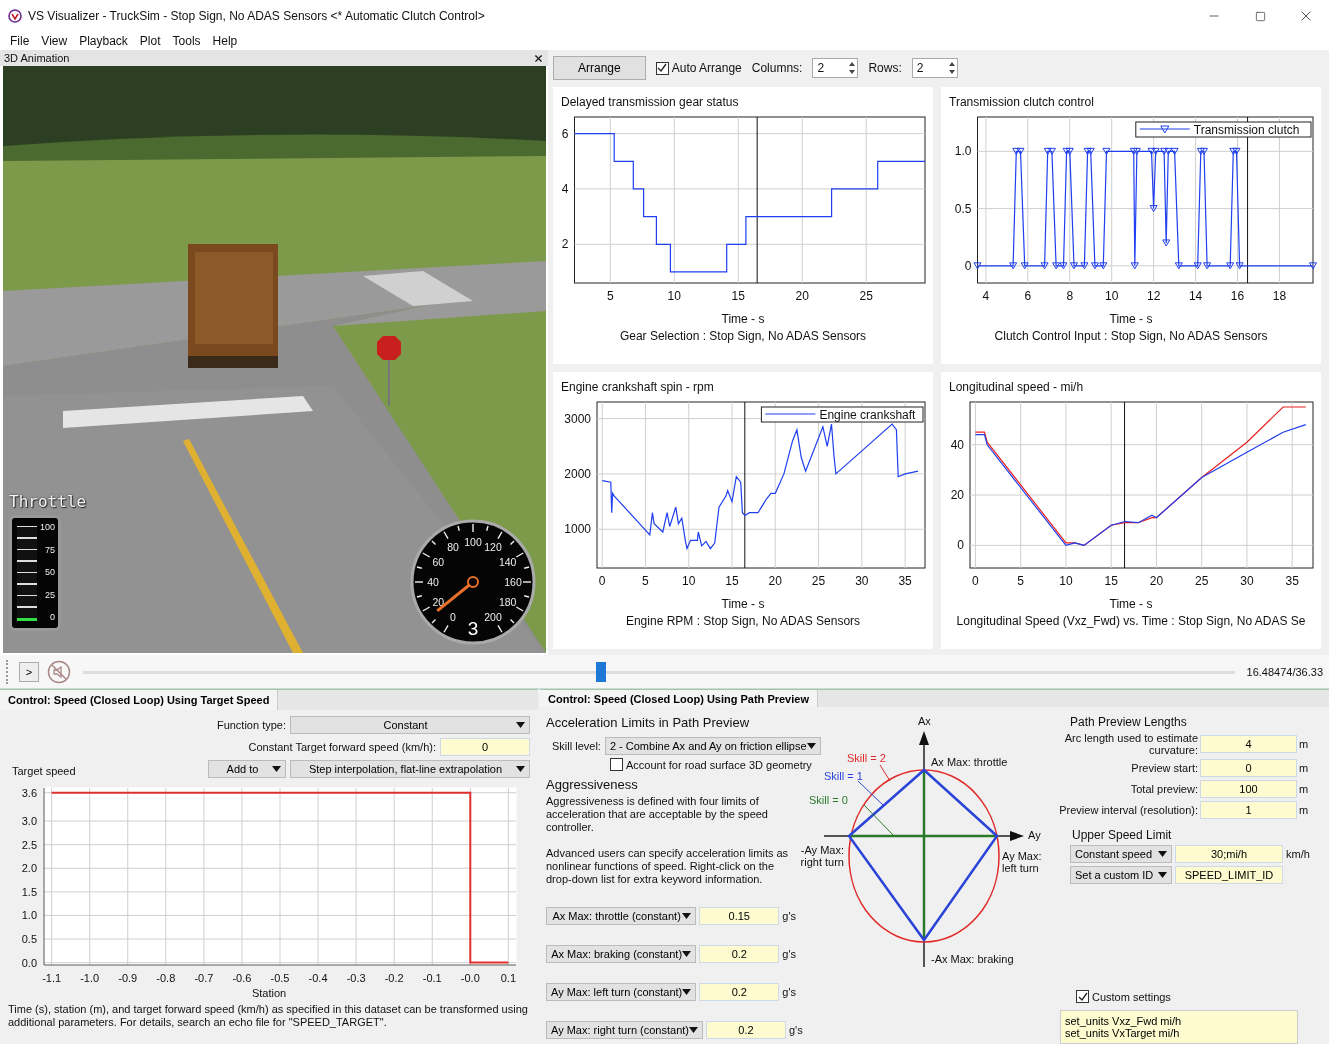 This screenshot has width=1329, height=1044. Describe the element at coordinates (828, 800) in the screenshot. I see `skill-label: Skill = 0` at that location.